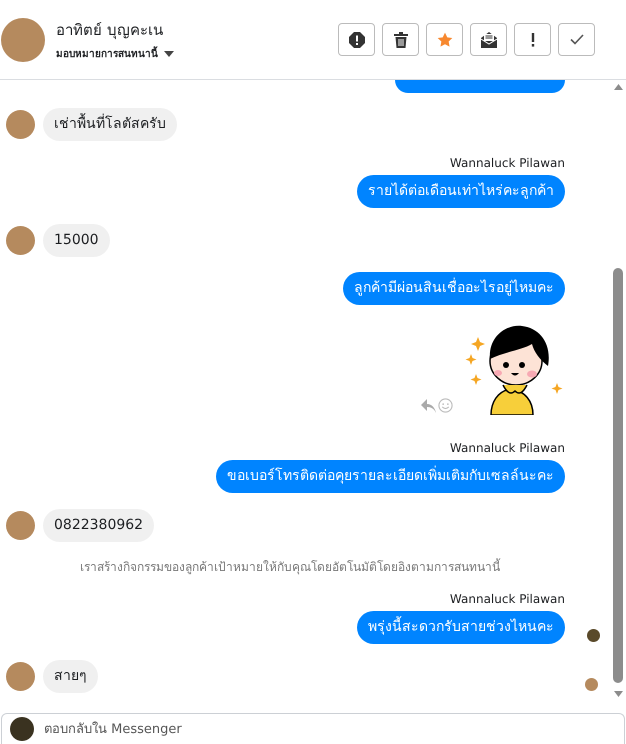 This screenshot has height=744, width=626. Describe the element at coordinates (70, 676) in the screenshot. I see `message-bubble: สายๆ` at that location.